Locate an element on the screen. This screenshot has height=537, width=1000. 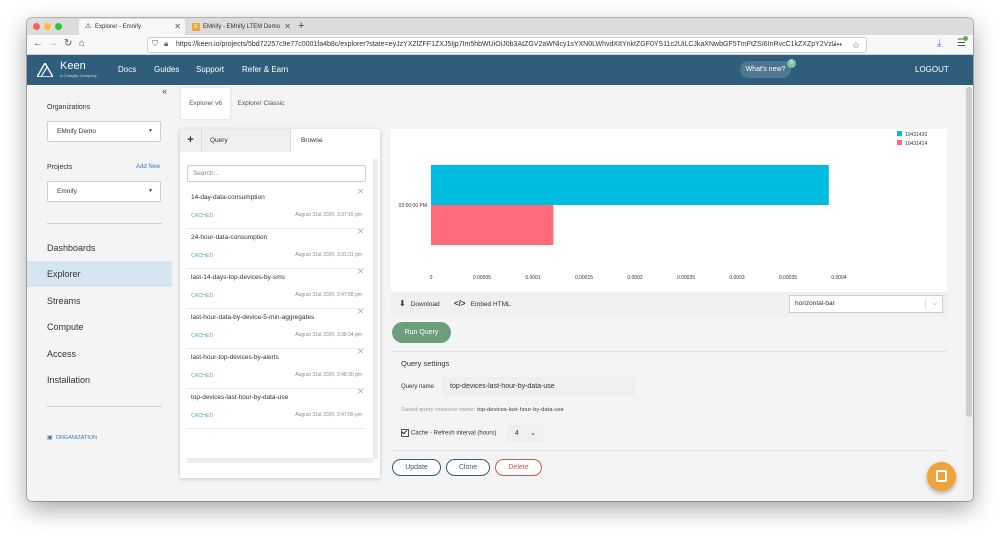
chevron-down-icon: ⌵ is located at coordinates (934, 304).